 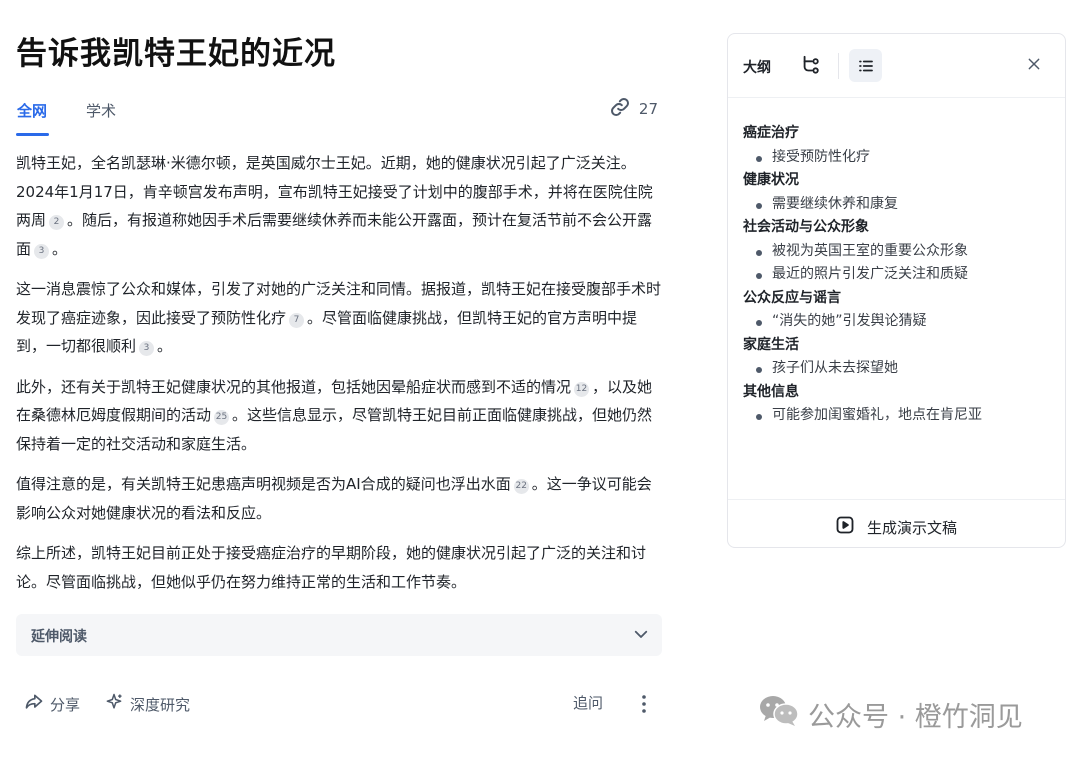 What do you see at coordinates (57, 222) in the screenshot?
I see `citation-badge: 2` at bounding box center [57, 222].